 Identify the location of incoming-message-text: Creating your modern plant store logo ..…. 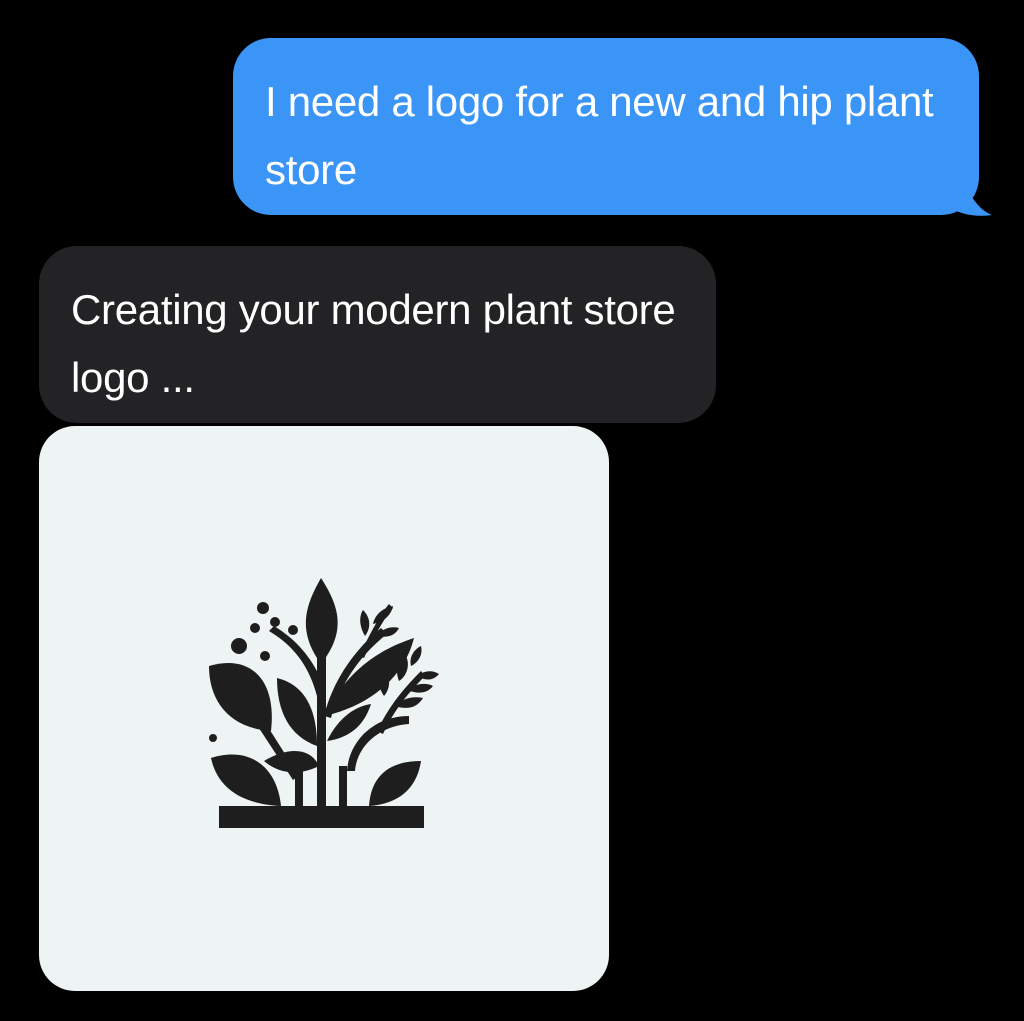
(373, 343).